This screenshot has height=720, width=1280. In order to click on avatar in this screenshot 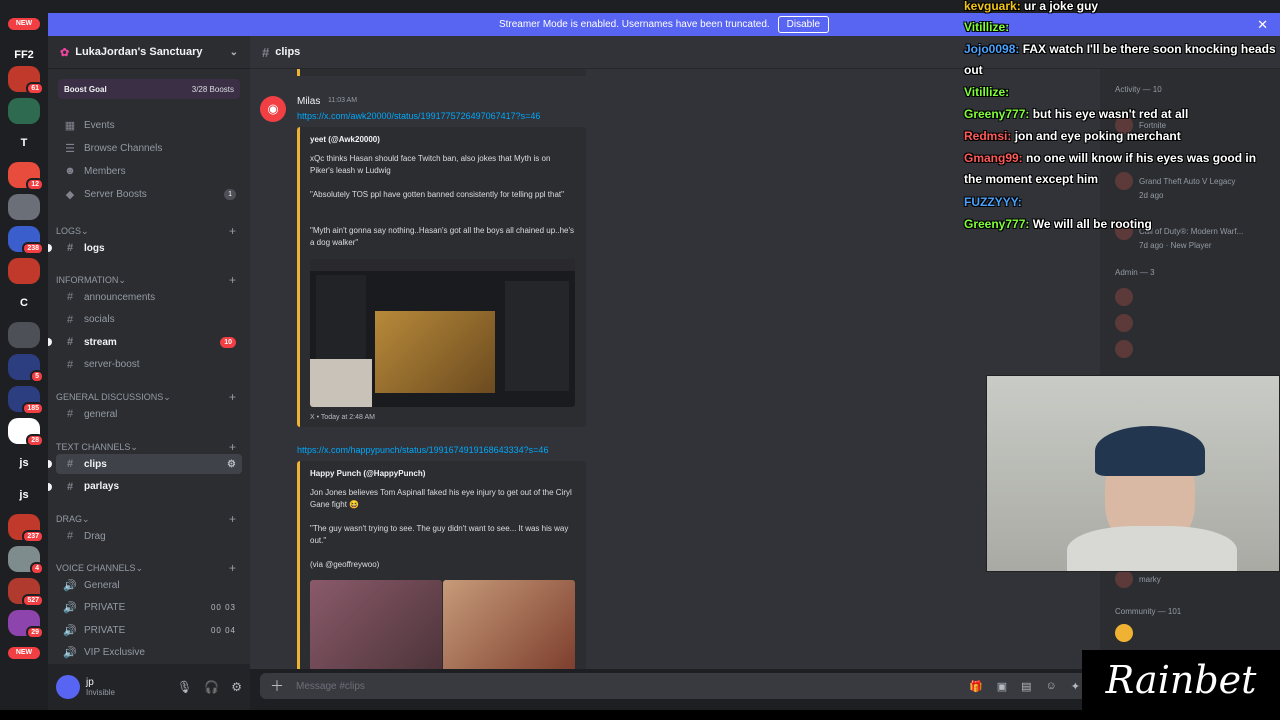, I will do `click(68, 687)`.